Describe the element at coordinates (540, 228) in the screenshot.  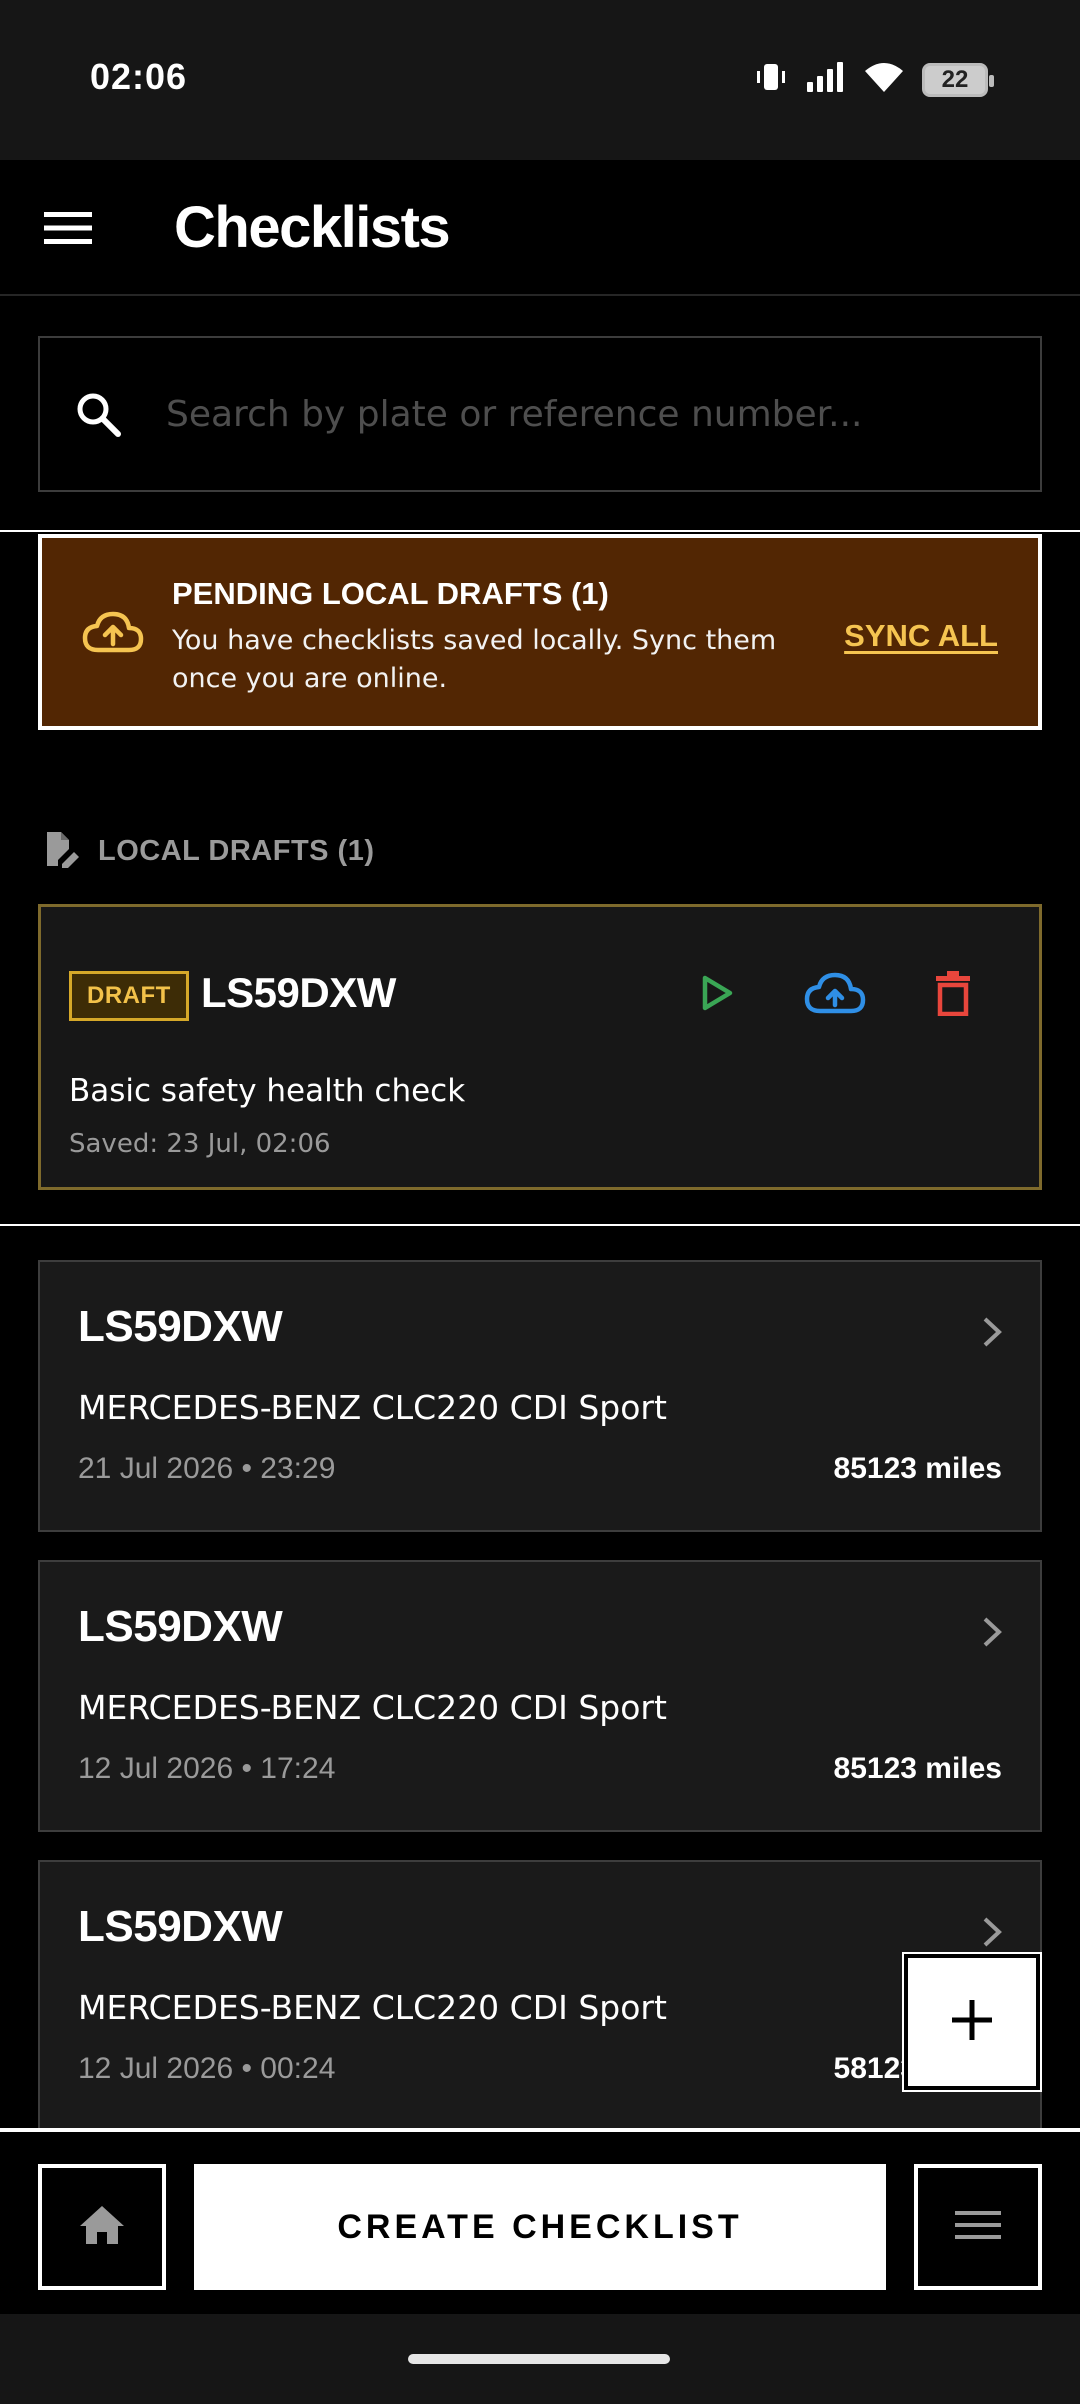
I see `app-bar: Checklists` at that location.